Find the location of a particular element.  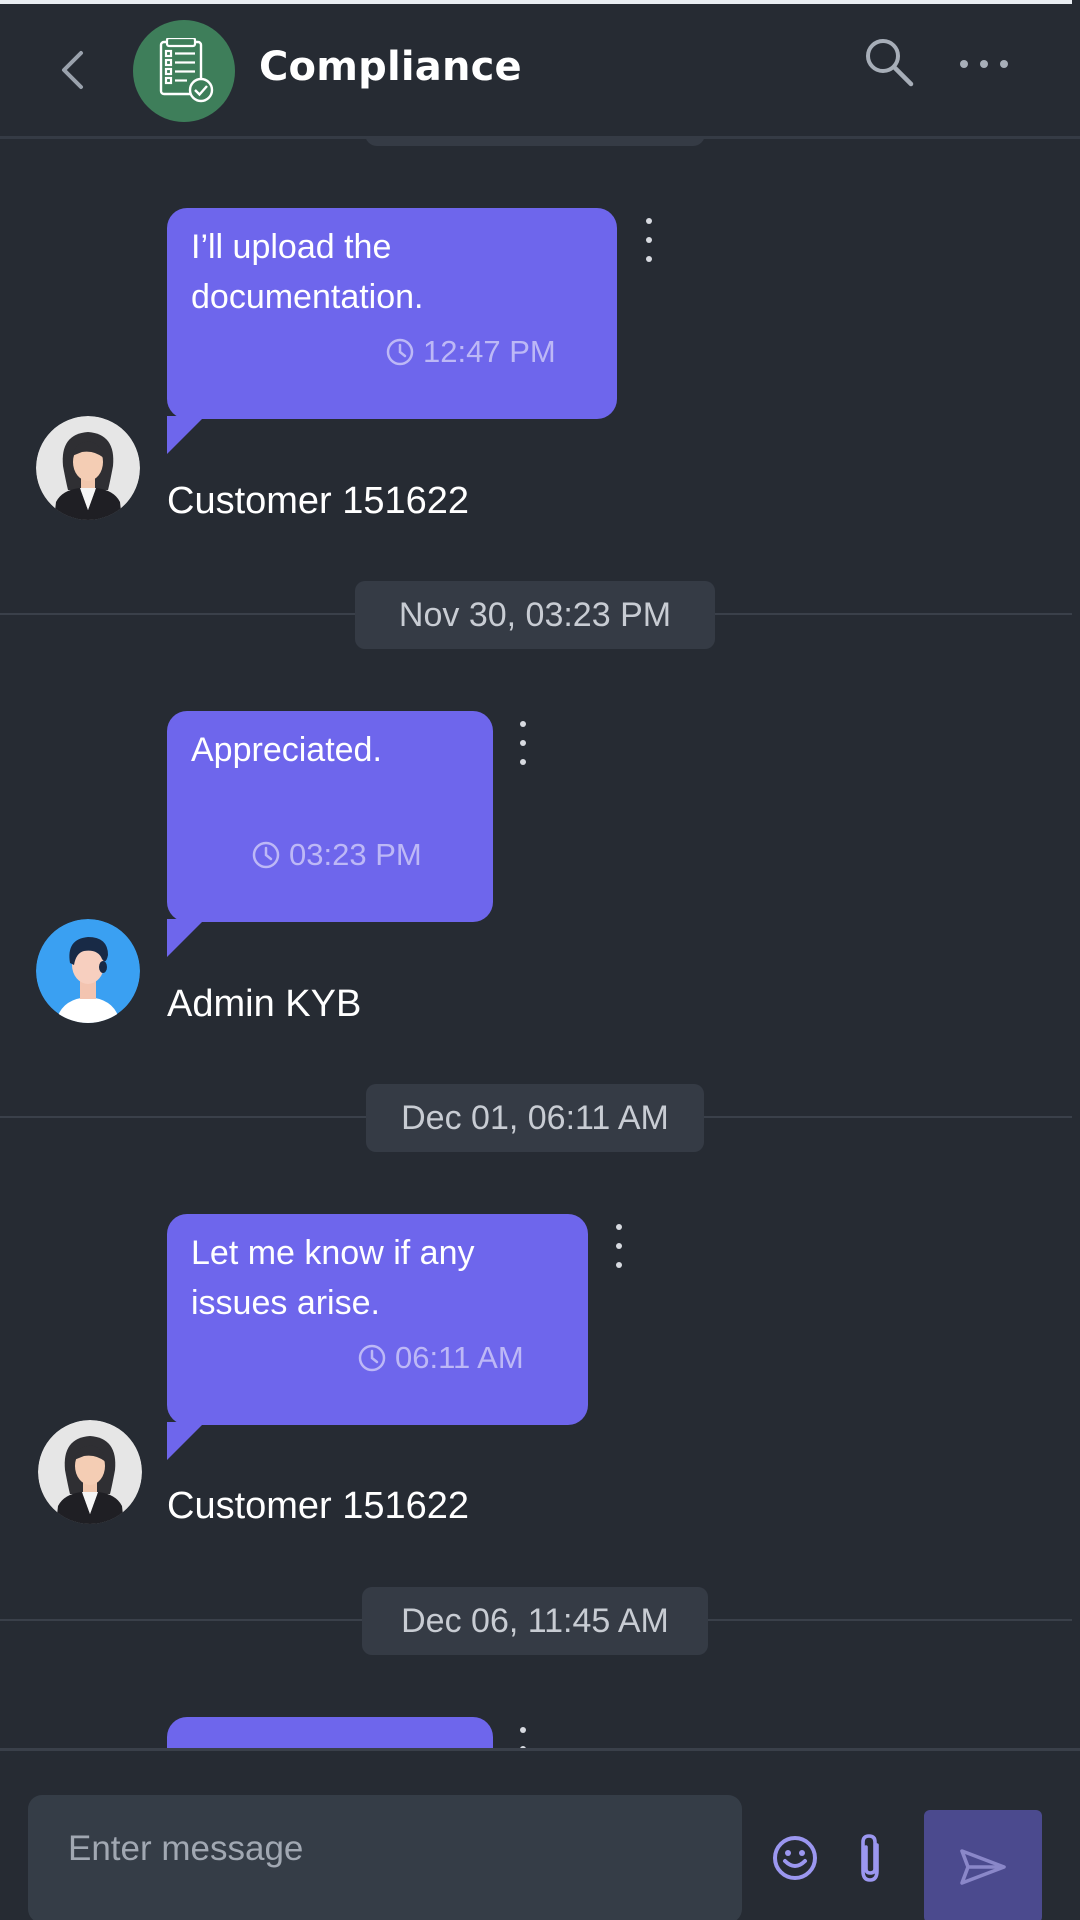

back-button is located at coordinates (72, 70).